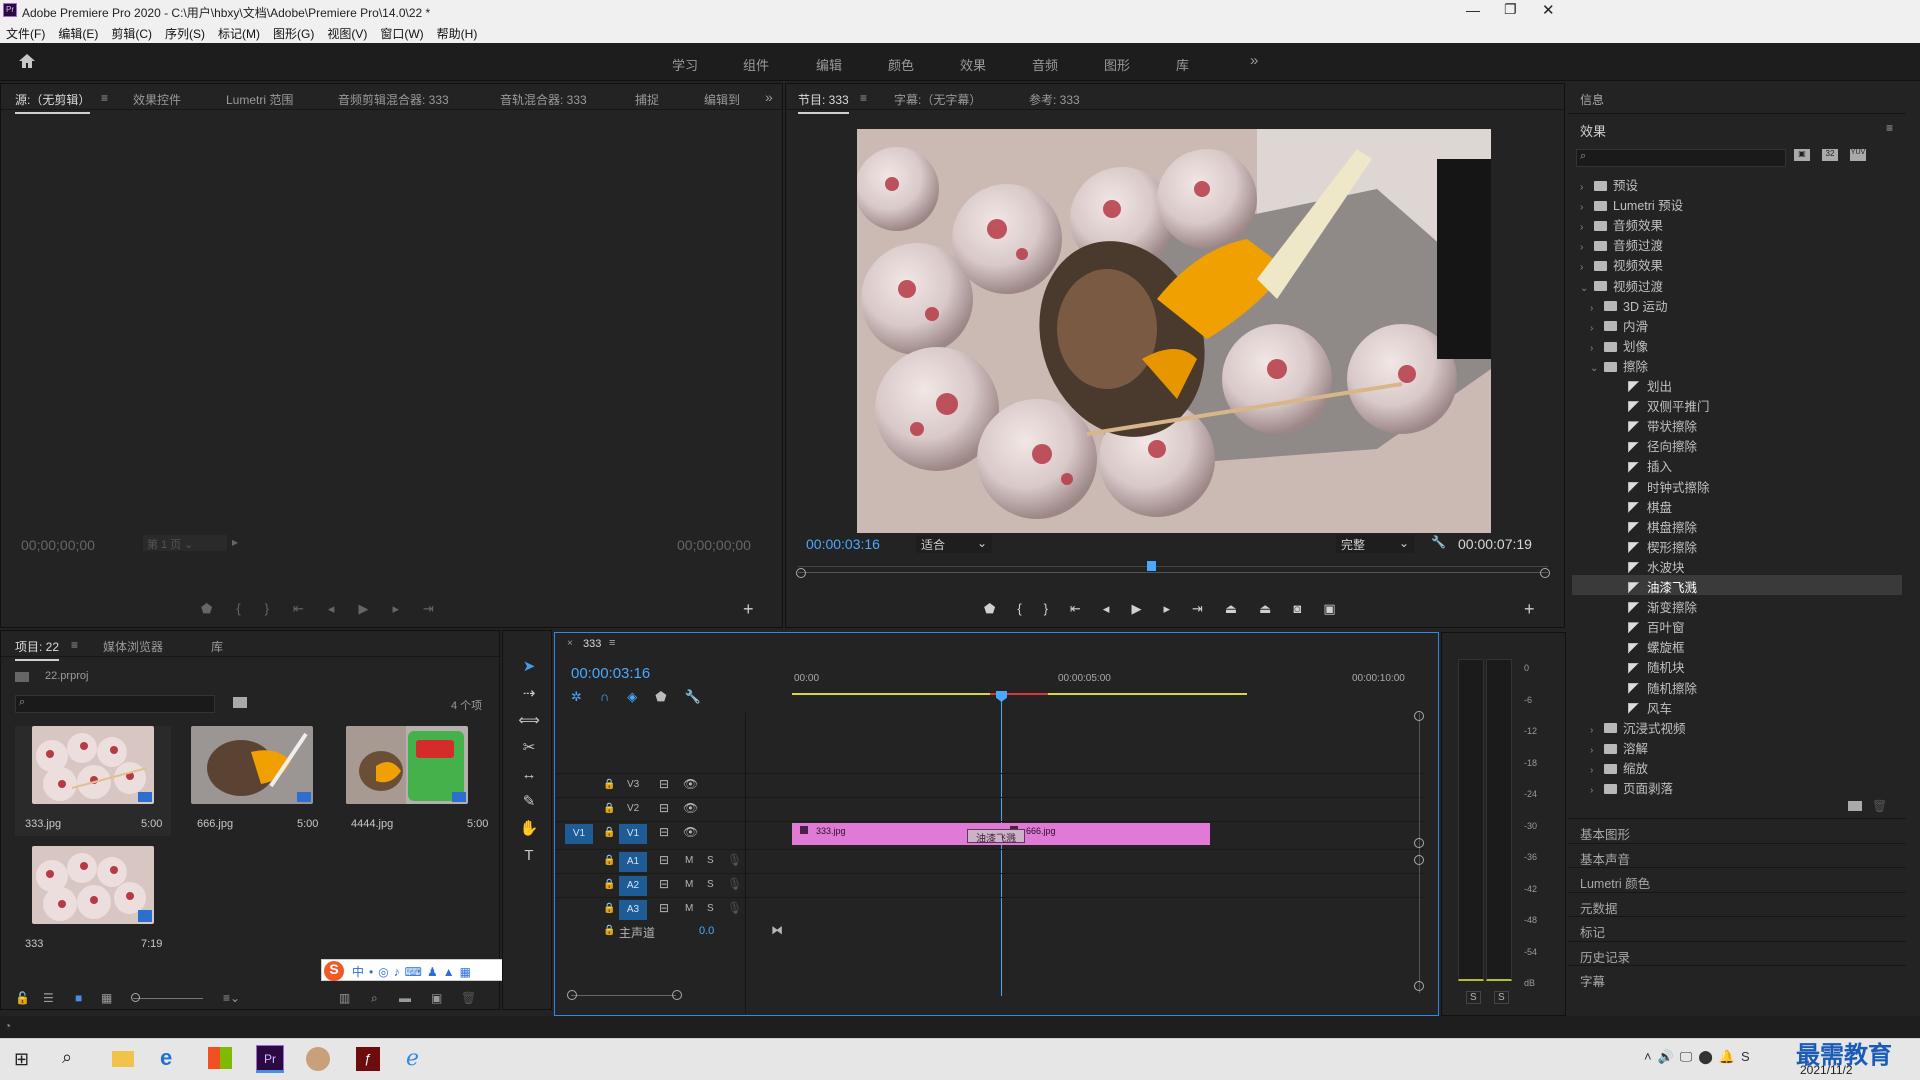  Describe the element at coordinates (579, 834) in the screenshot. I see `source-patch: V1` at that location.